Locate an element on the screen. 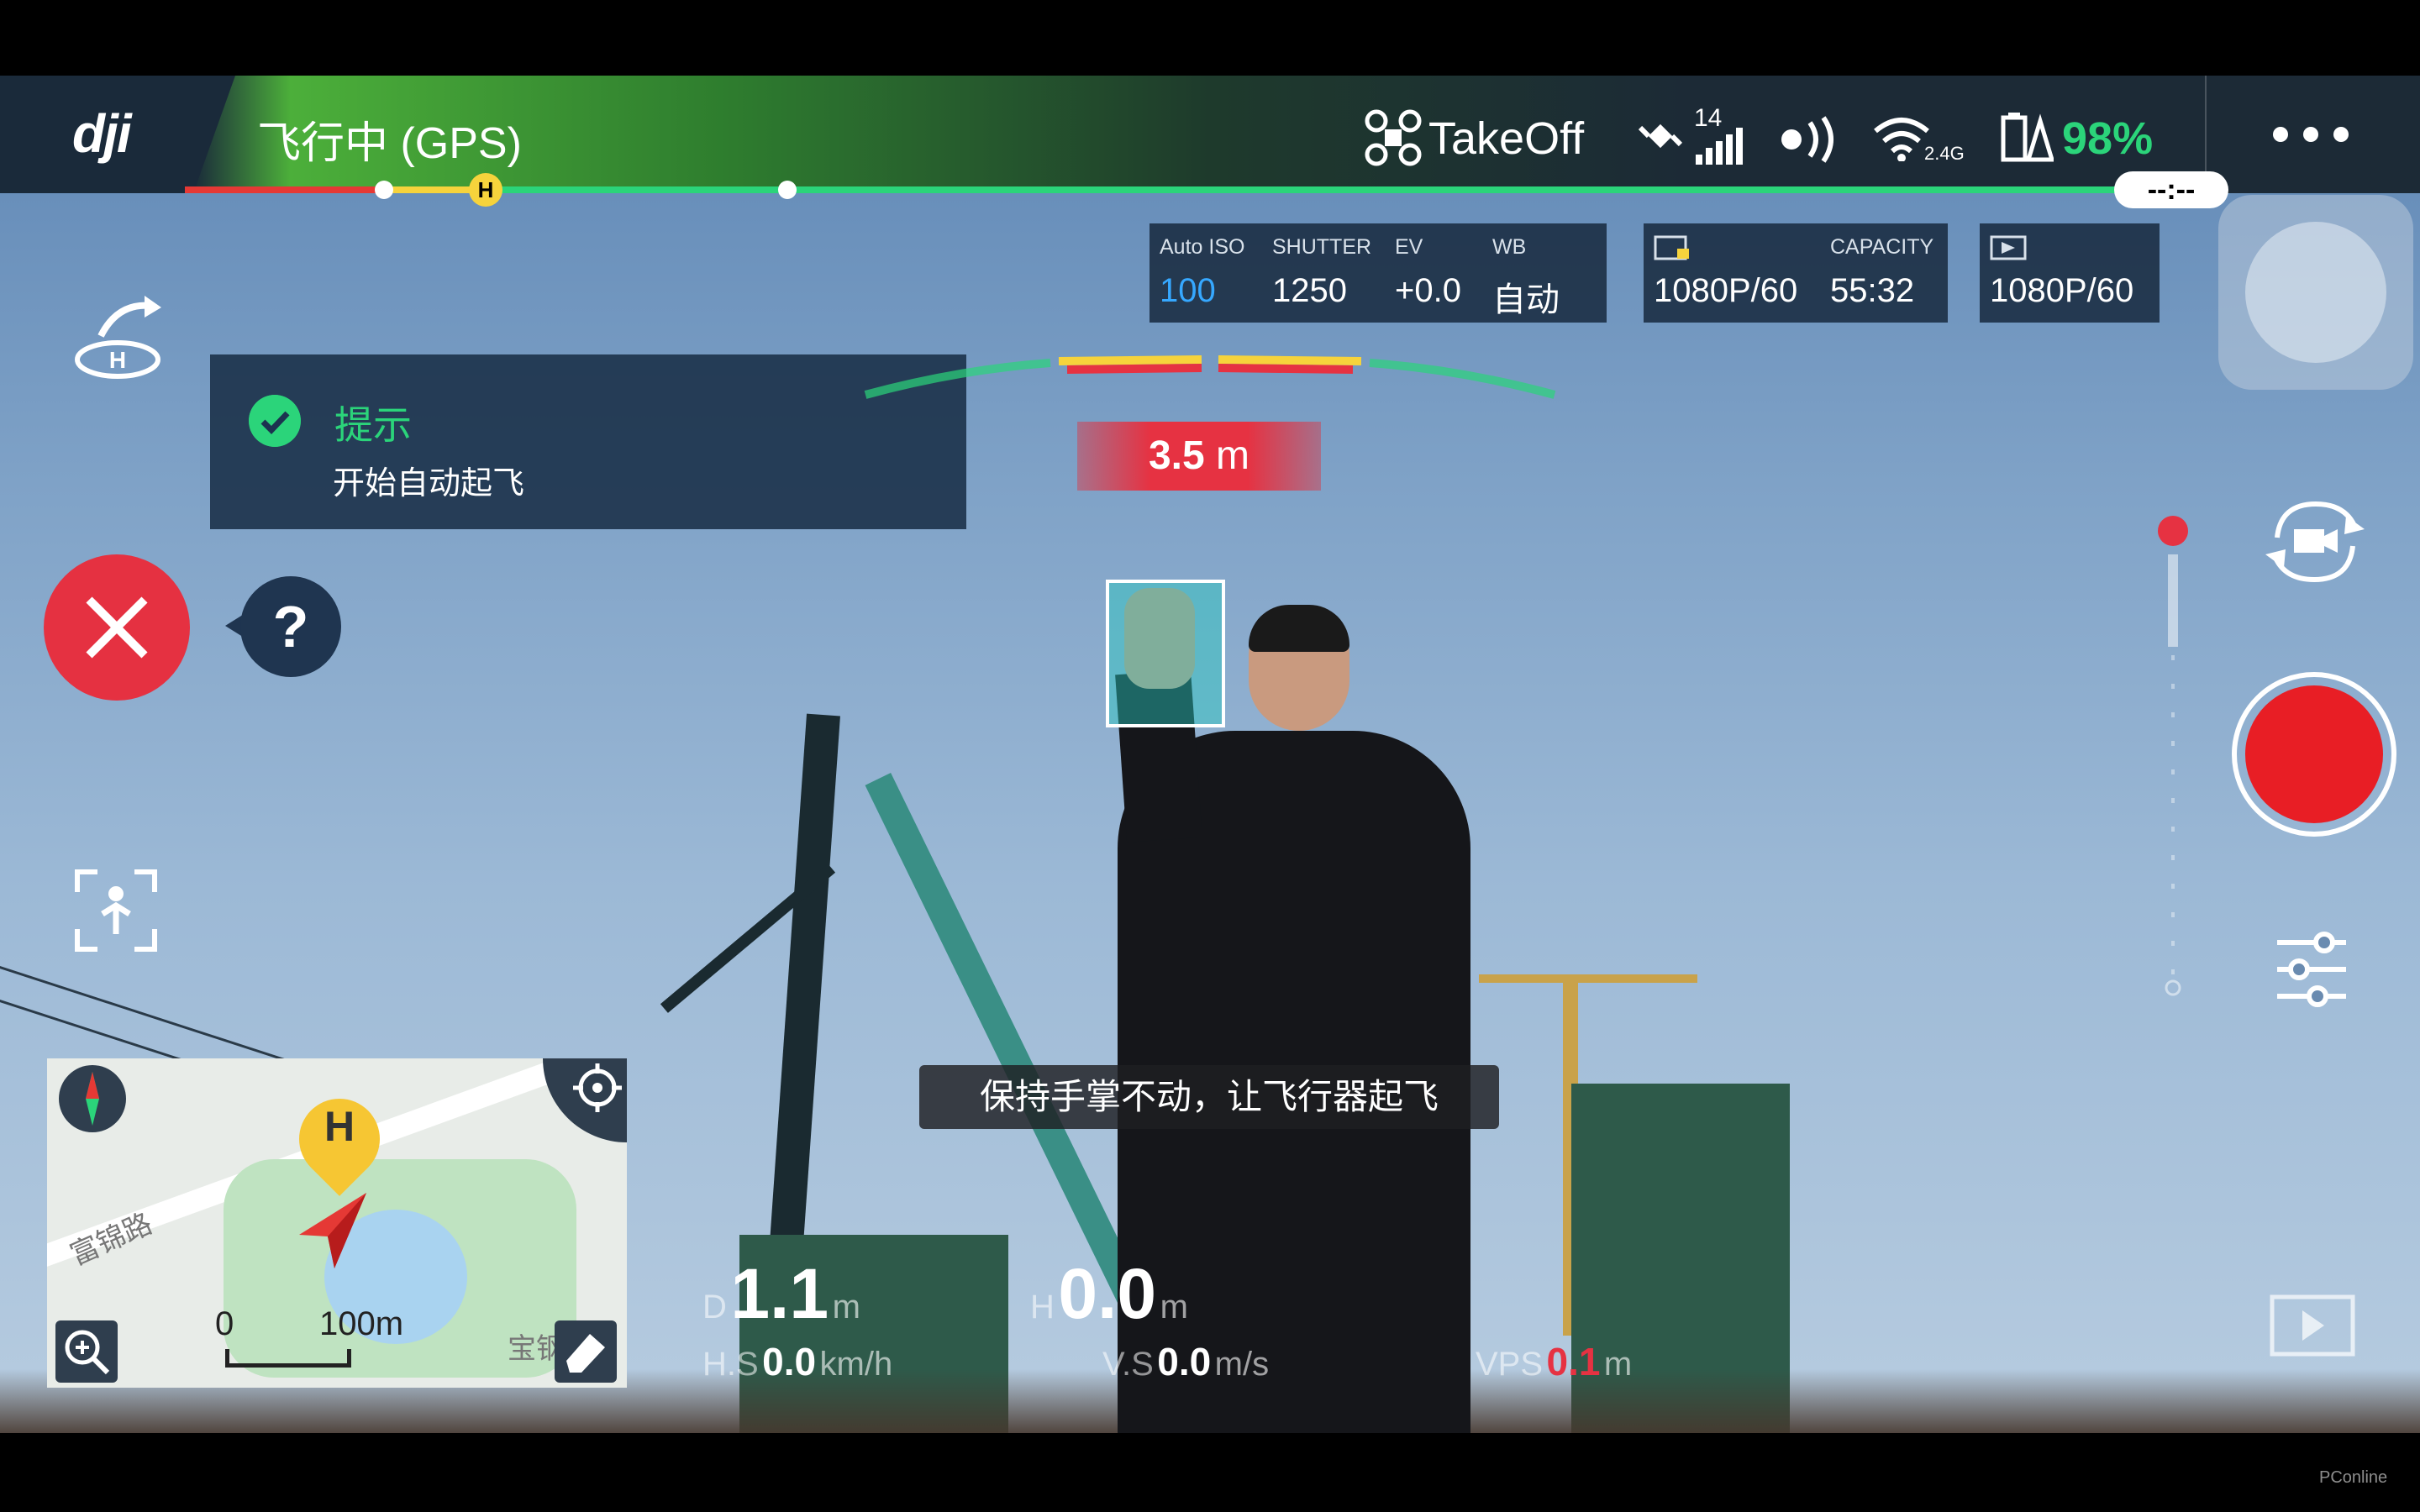 This screenshot has width=2420, height=1512. distance-unit: m is located at coordinates (846, 1307).